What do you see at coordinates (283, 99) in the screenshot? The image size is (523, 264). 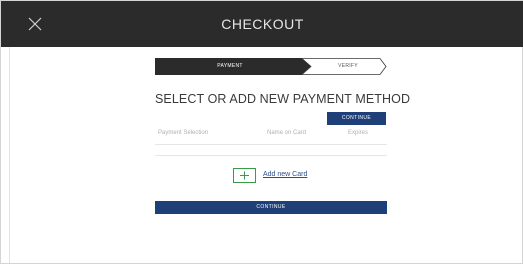 I see `section-heading: SELECT OR ADD NEW PAYMENT METHOD` at bounding box center [283, 99].